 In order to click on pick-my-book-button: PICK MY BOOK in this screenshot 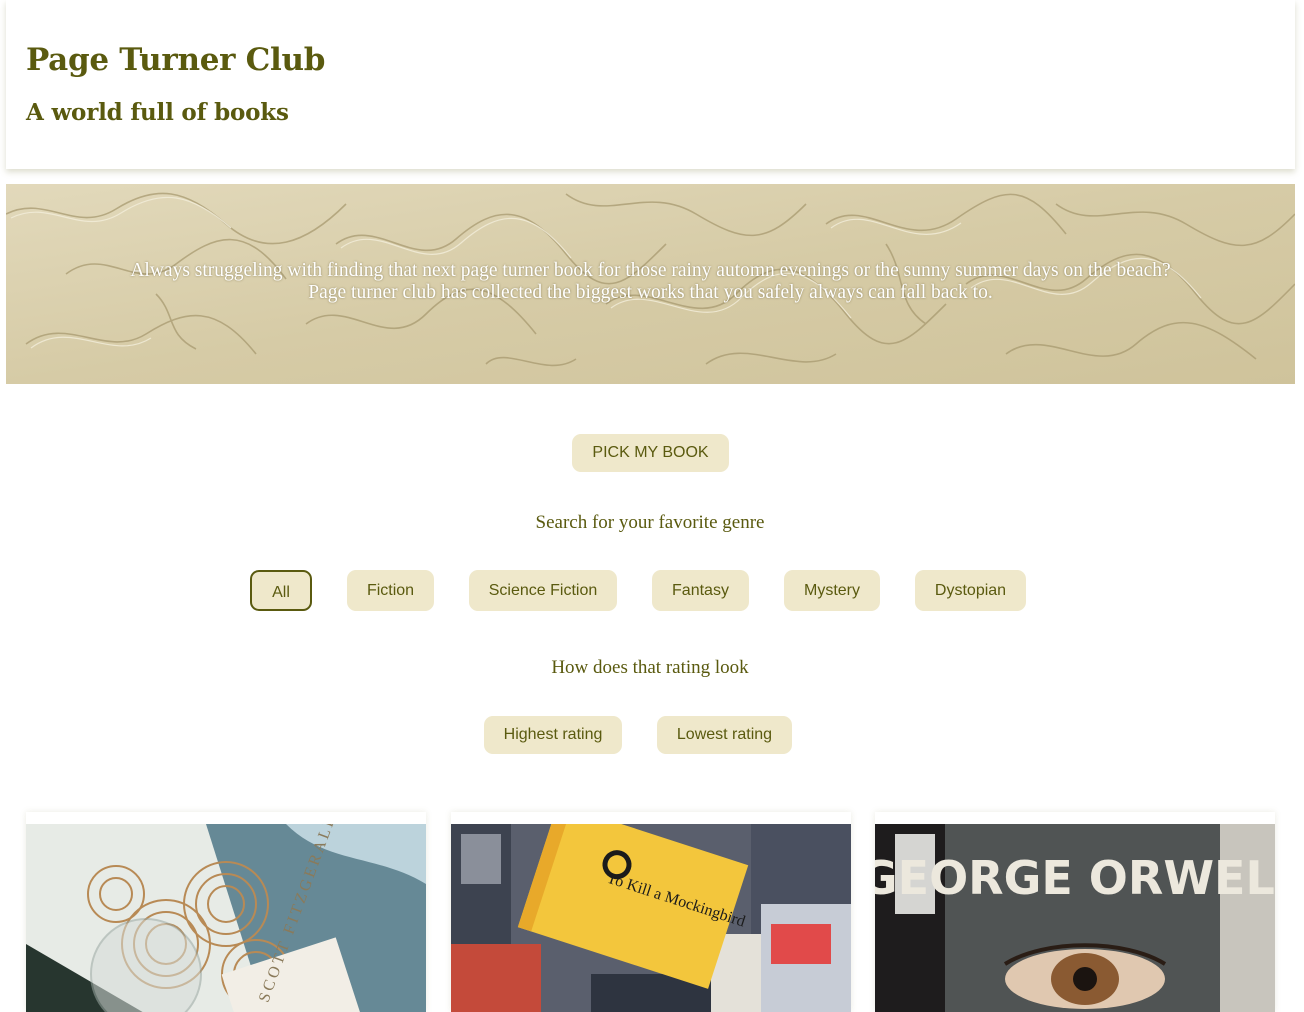, I will do `click(650, 453)`.